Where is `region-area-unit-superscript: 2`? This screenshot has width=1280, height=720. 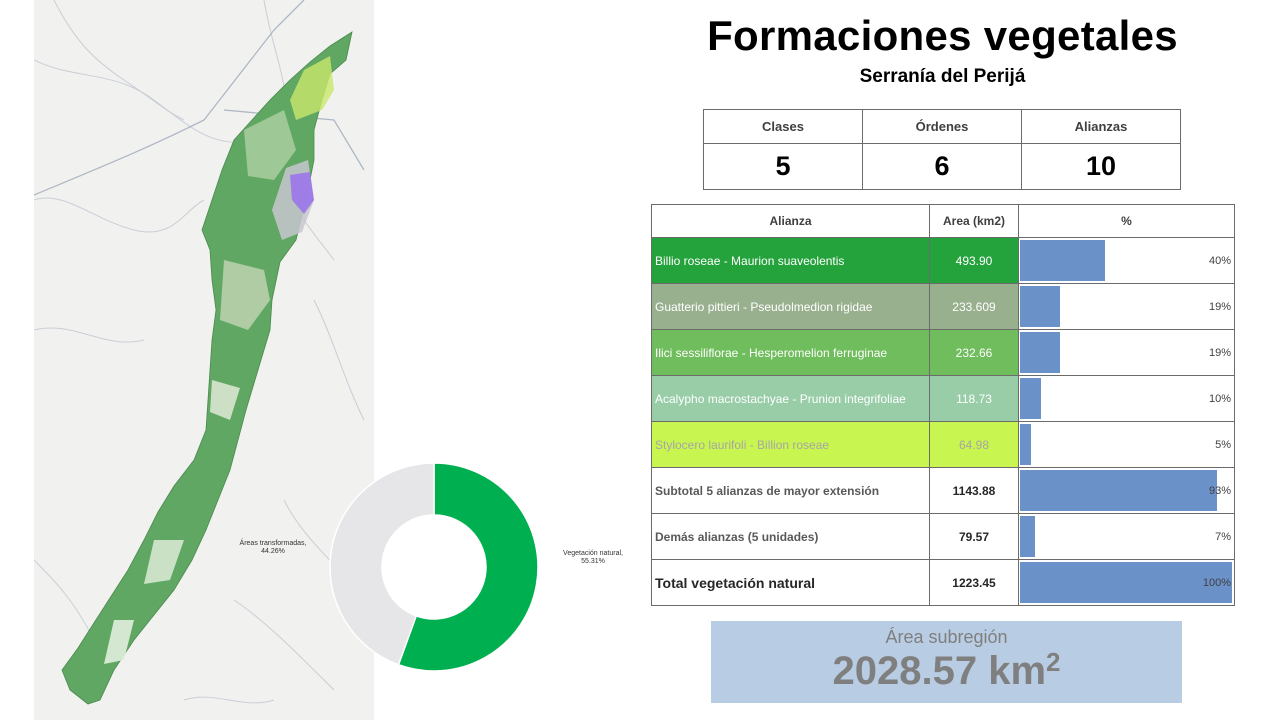 region-area-unit-superscript: 2 is located at coordinates (1053, 662).